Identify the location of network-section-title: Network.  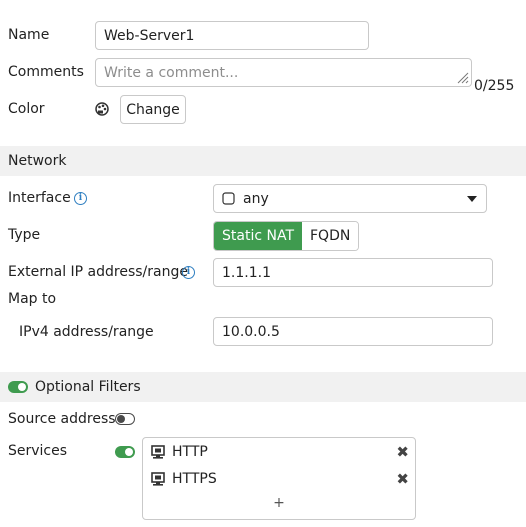
(37, 161).